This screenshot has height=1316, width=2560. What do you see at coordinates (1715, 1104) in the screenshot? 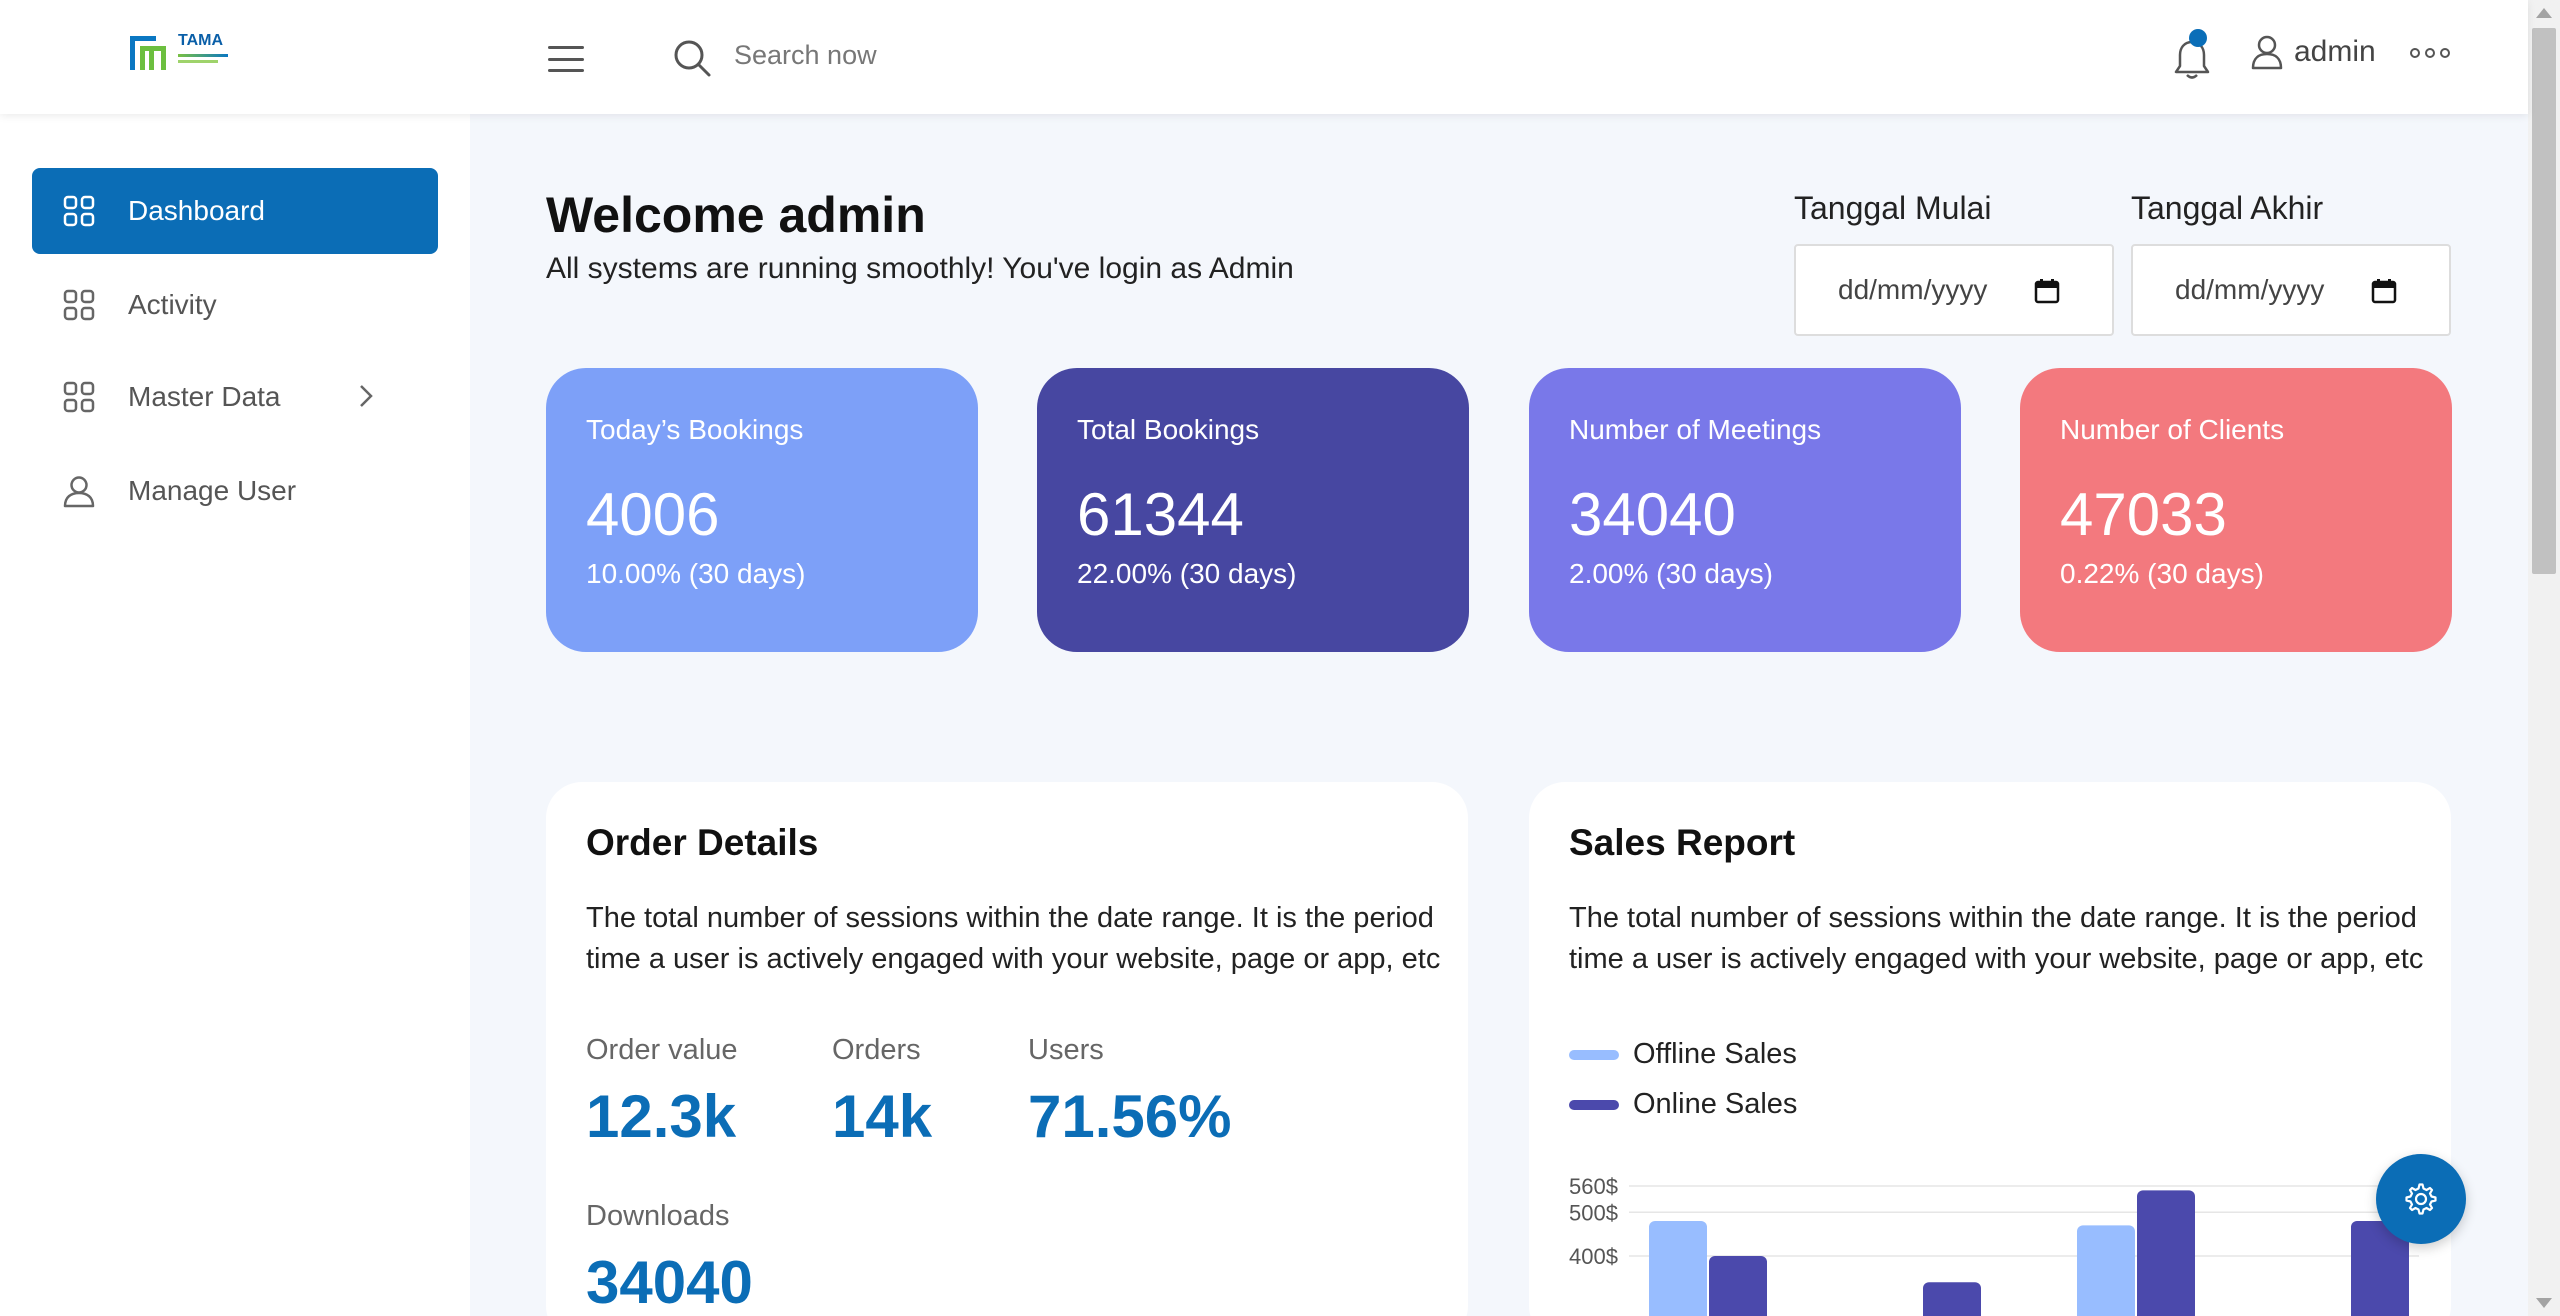
I see `legend-label: Online Sales` at bounding box center [1715, 1104].